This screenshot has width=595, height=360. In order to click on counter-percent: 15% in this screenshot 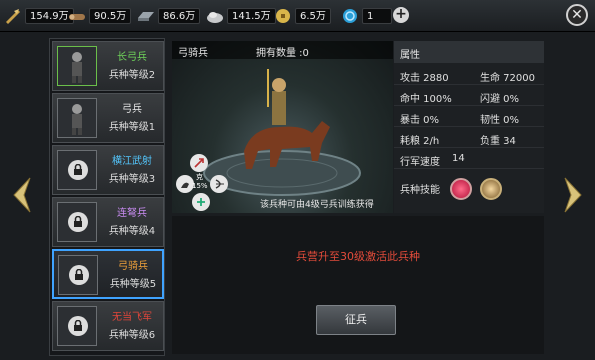, I will do `click(200, 186)`.